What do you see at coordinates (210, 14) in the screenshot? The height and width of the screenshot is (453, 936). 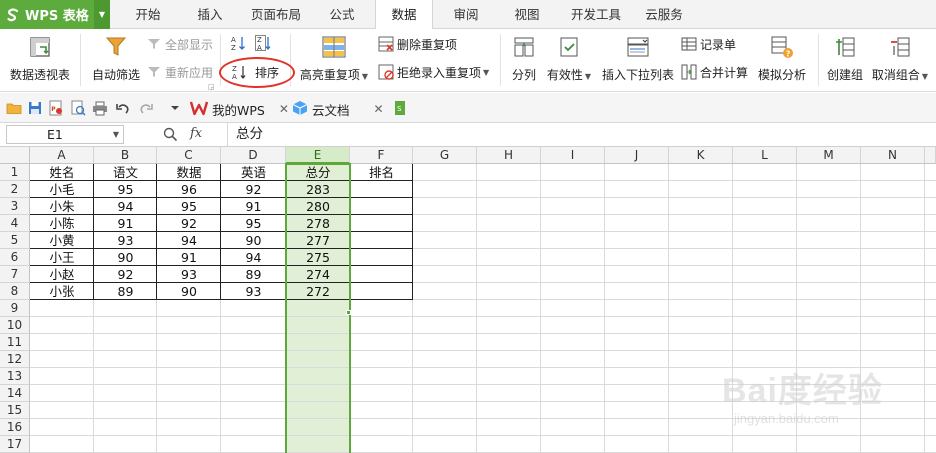 I see `tab-insert: 插入` at bounding box center [210, 14].